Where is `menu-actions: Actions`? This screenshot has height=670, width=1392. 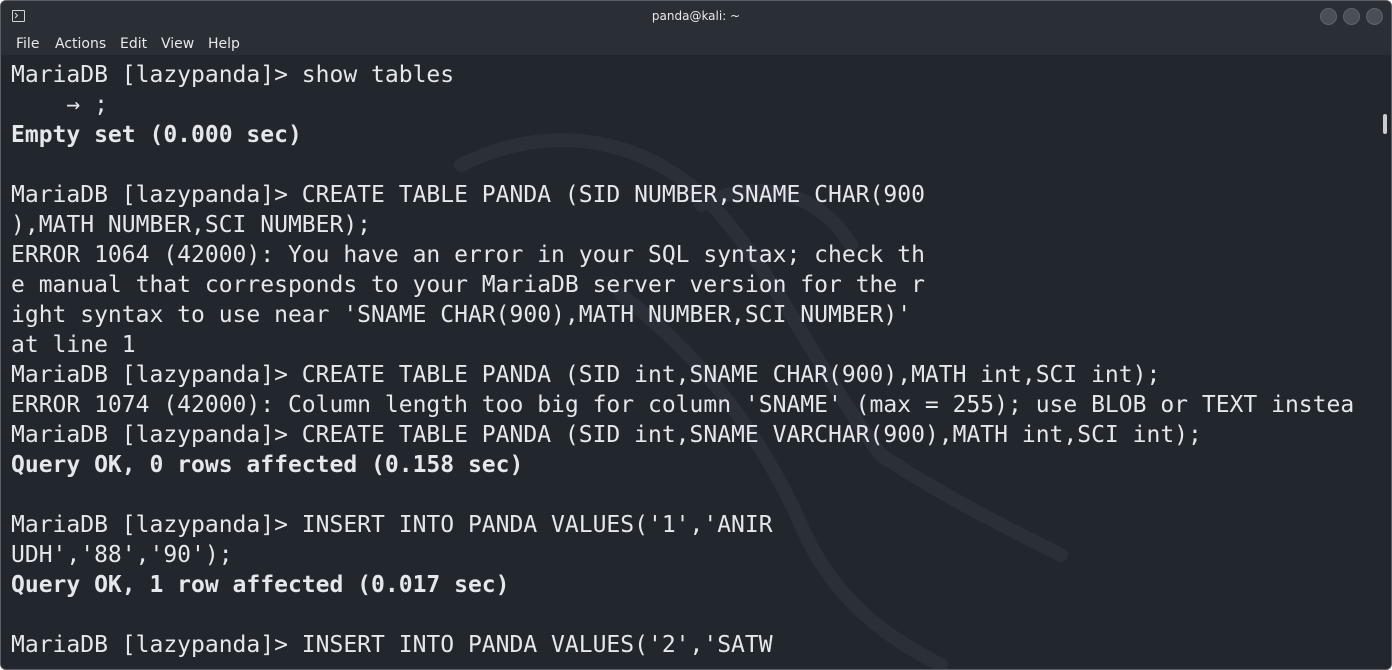 menu-actions: Actions is located at coordinates (80, 44).